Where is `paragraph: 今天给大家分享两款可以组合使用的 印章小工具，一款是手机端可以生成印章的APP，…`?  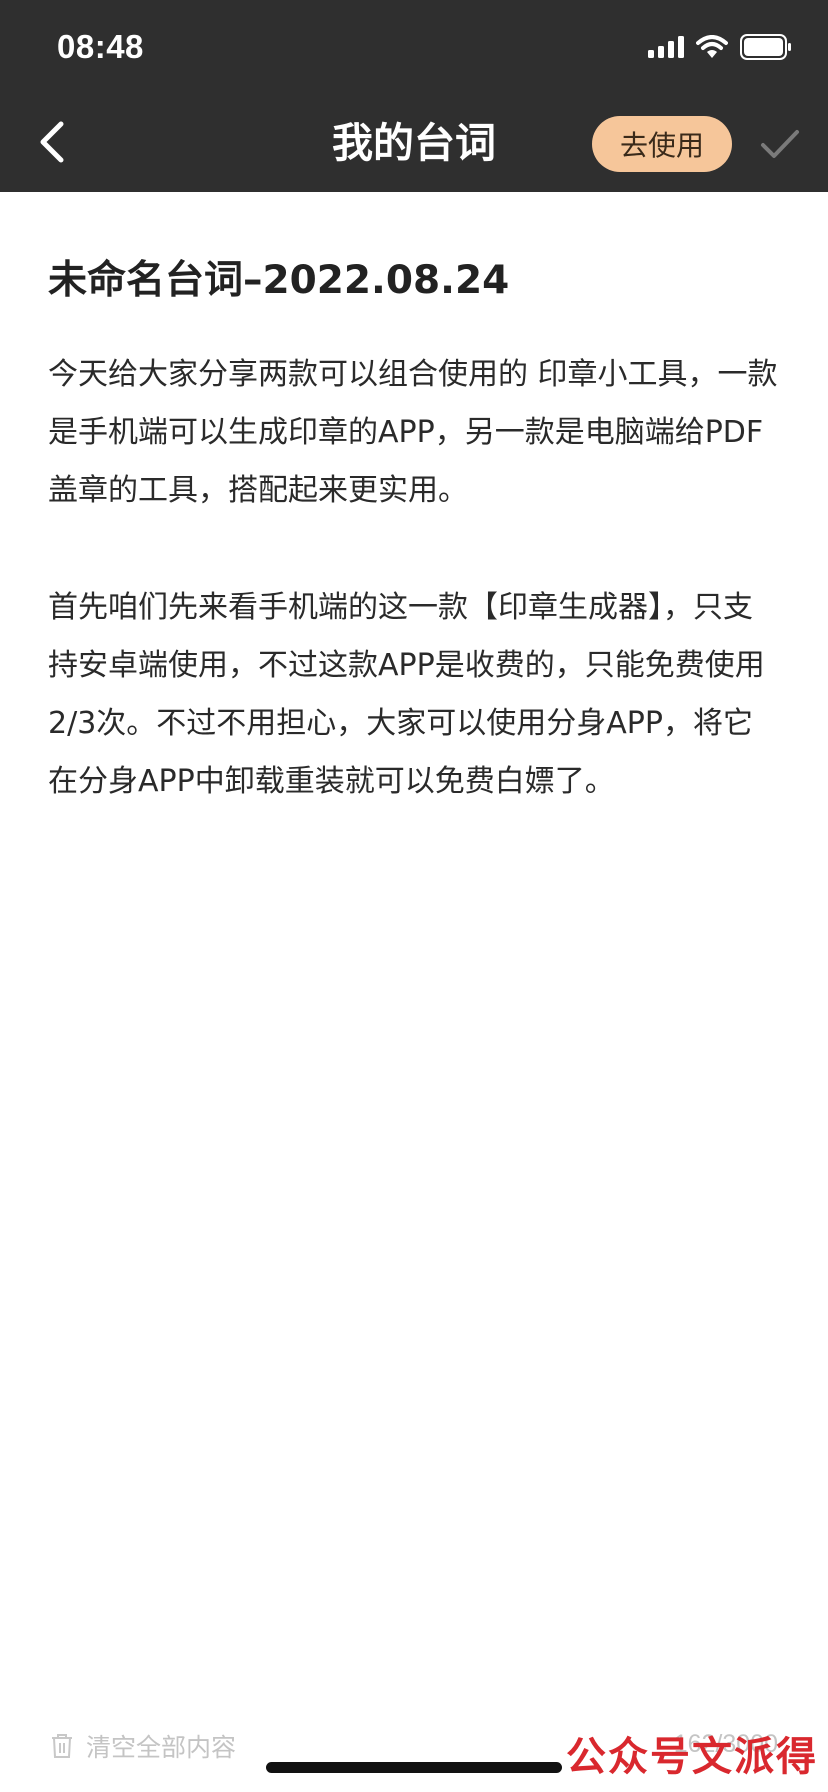
paragraph: 今天给大家分享两款可以组合使用的 印章小工具，一款是手机端可以生成印章的APP，… is located at coordinates (414, 433).